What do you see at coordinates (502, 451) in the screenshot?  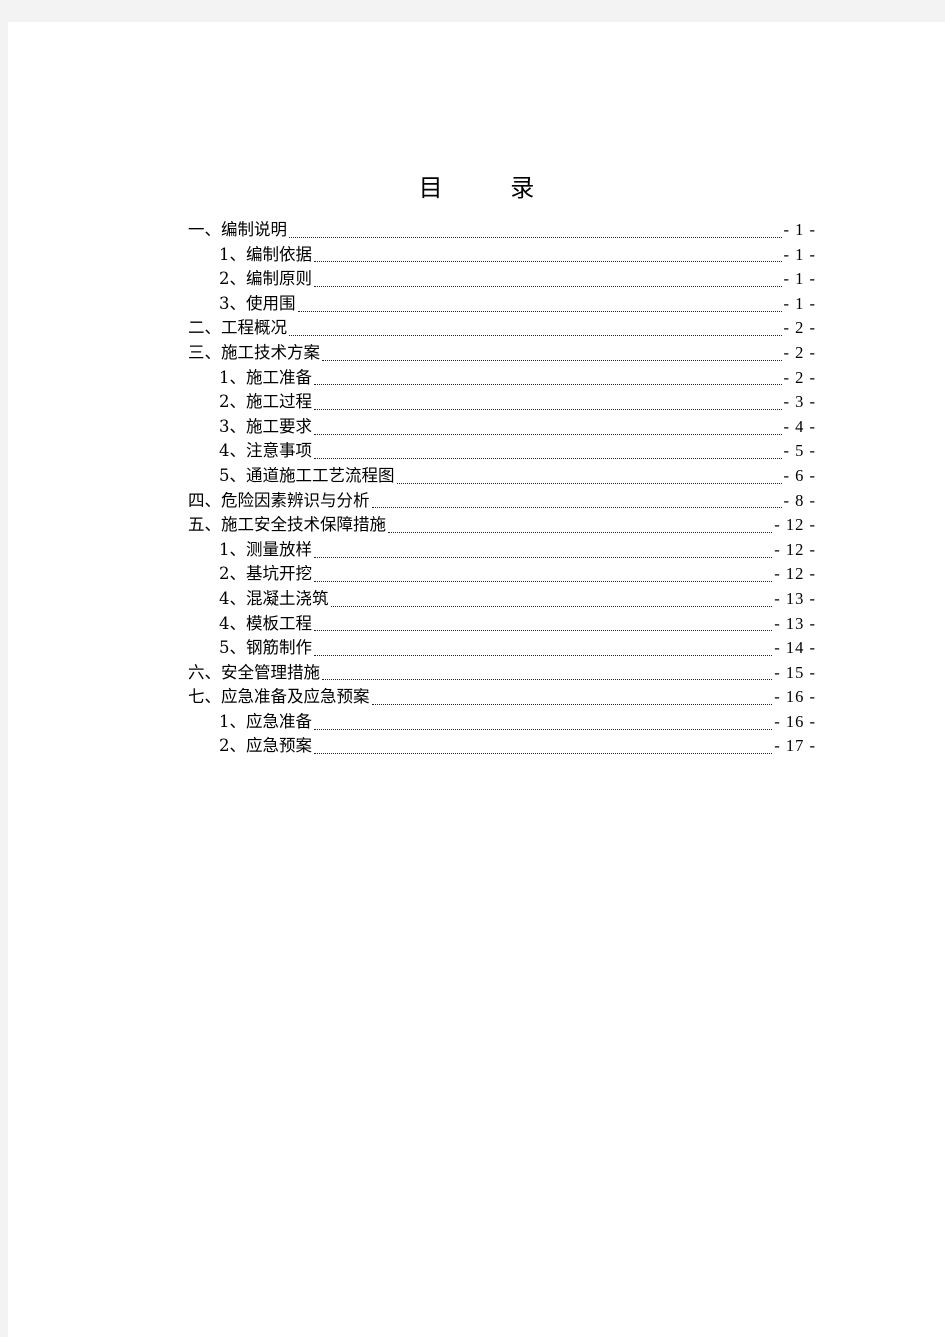 I see `toc-entry: 4、注意事项 - 5 -` at bounding box center [502, 451].